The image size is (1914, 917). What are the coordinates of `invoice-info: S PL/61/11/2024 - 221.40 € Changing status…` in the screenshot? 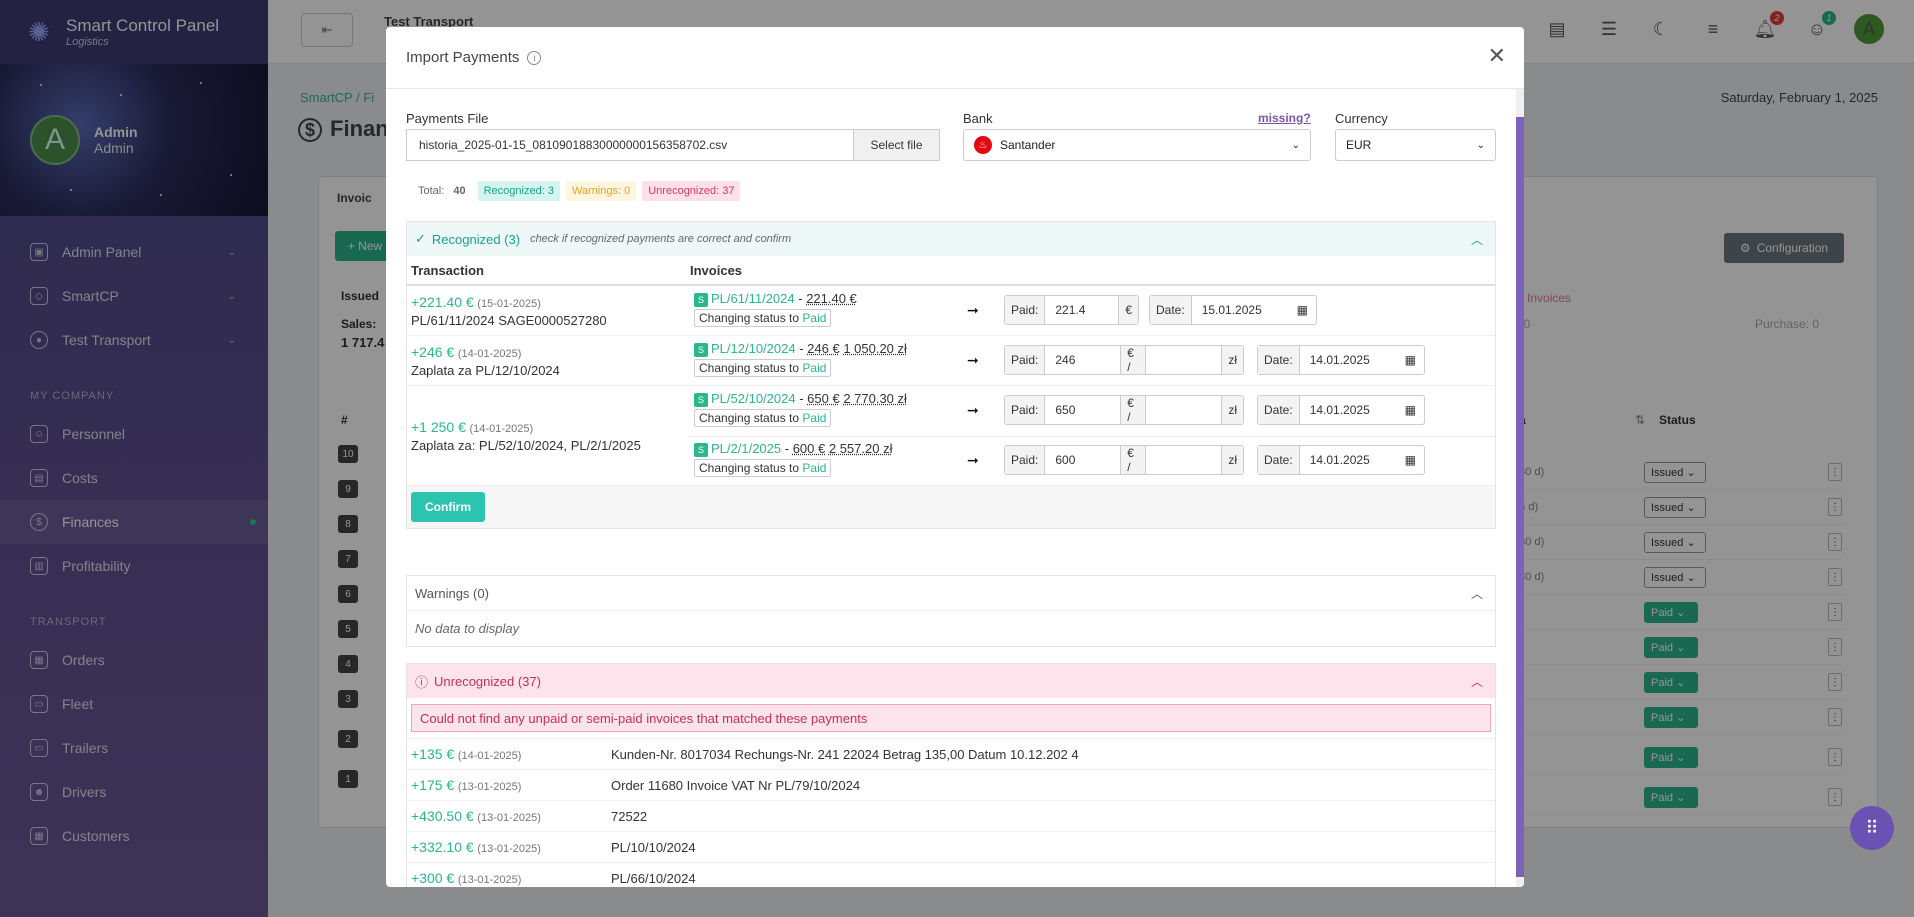 It's located at (775, 309).